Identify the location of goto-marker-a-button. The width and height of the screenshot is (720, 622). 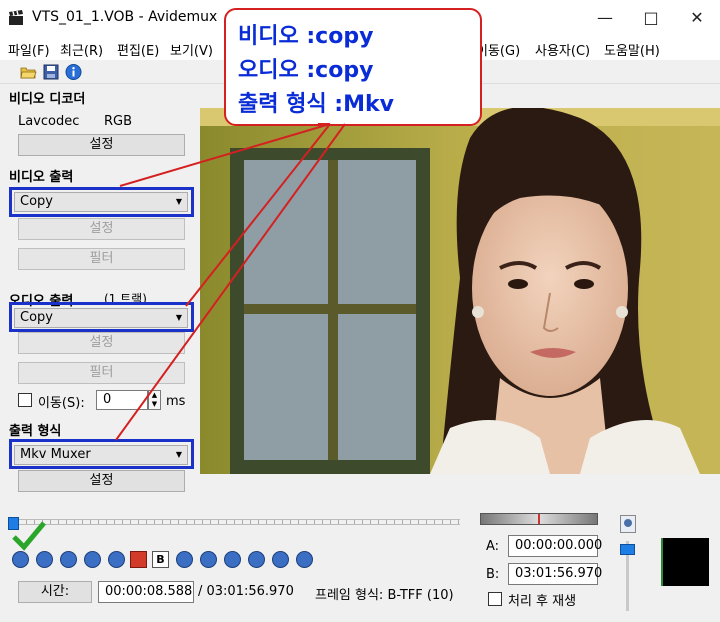
(184, 559).